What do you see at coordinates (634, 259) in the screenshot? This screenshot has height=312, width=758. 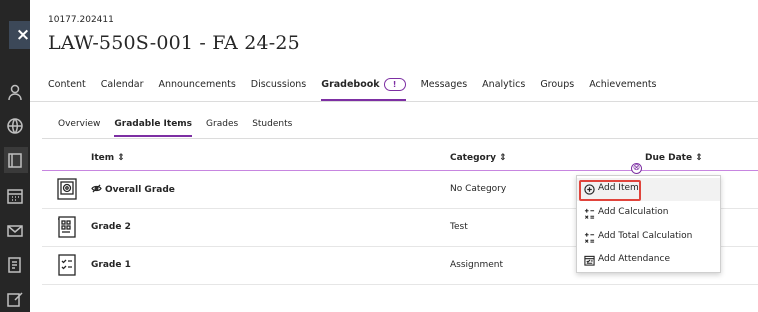 I see `menu-item-label: Add Attendance` at bounding box center [634, 259].